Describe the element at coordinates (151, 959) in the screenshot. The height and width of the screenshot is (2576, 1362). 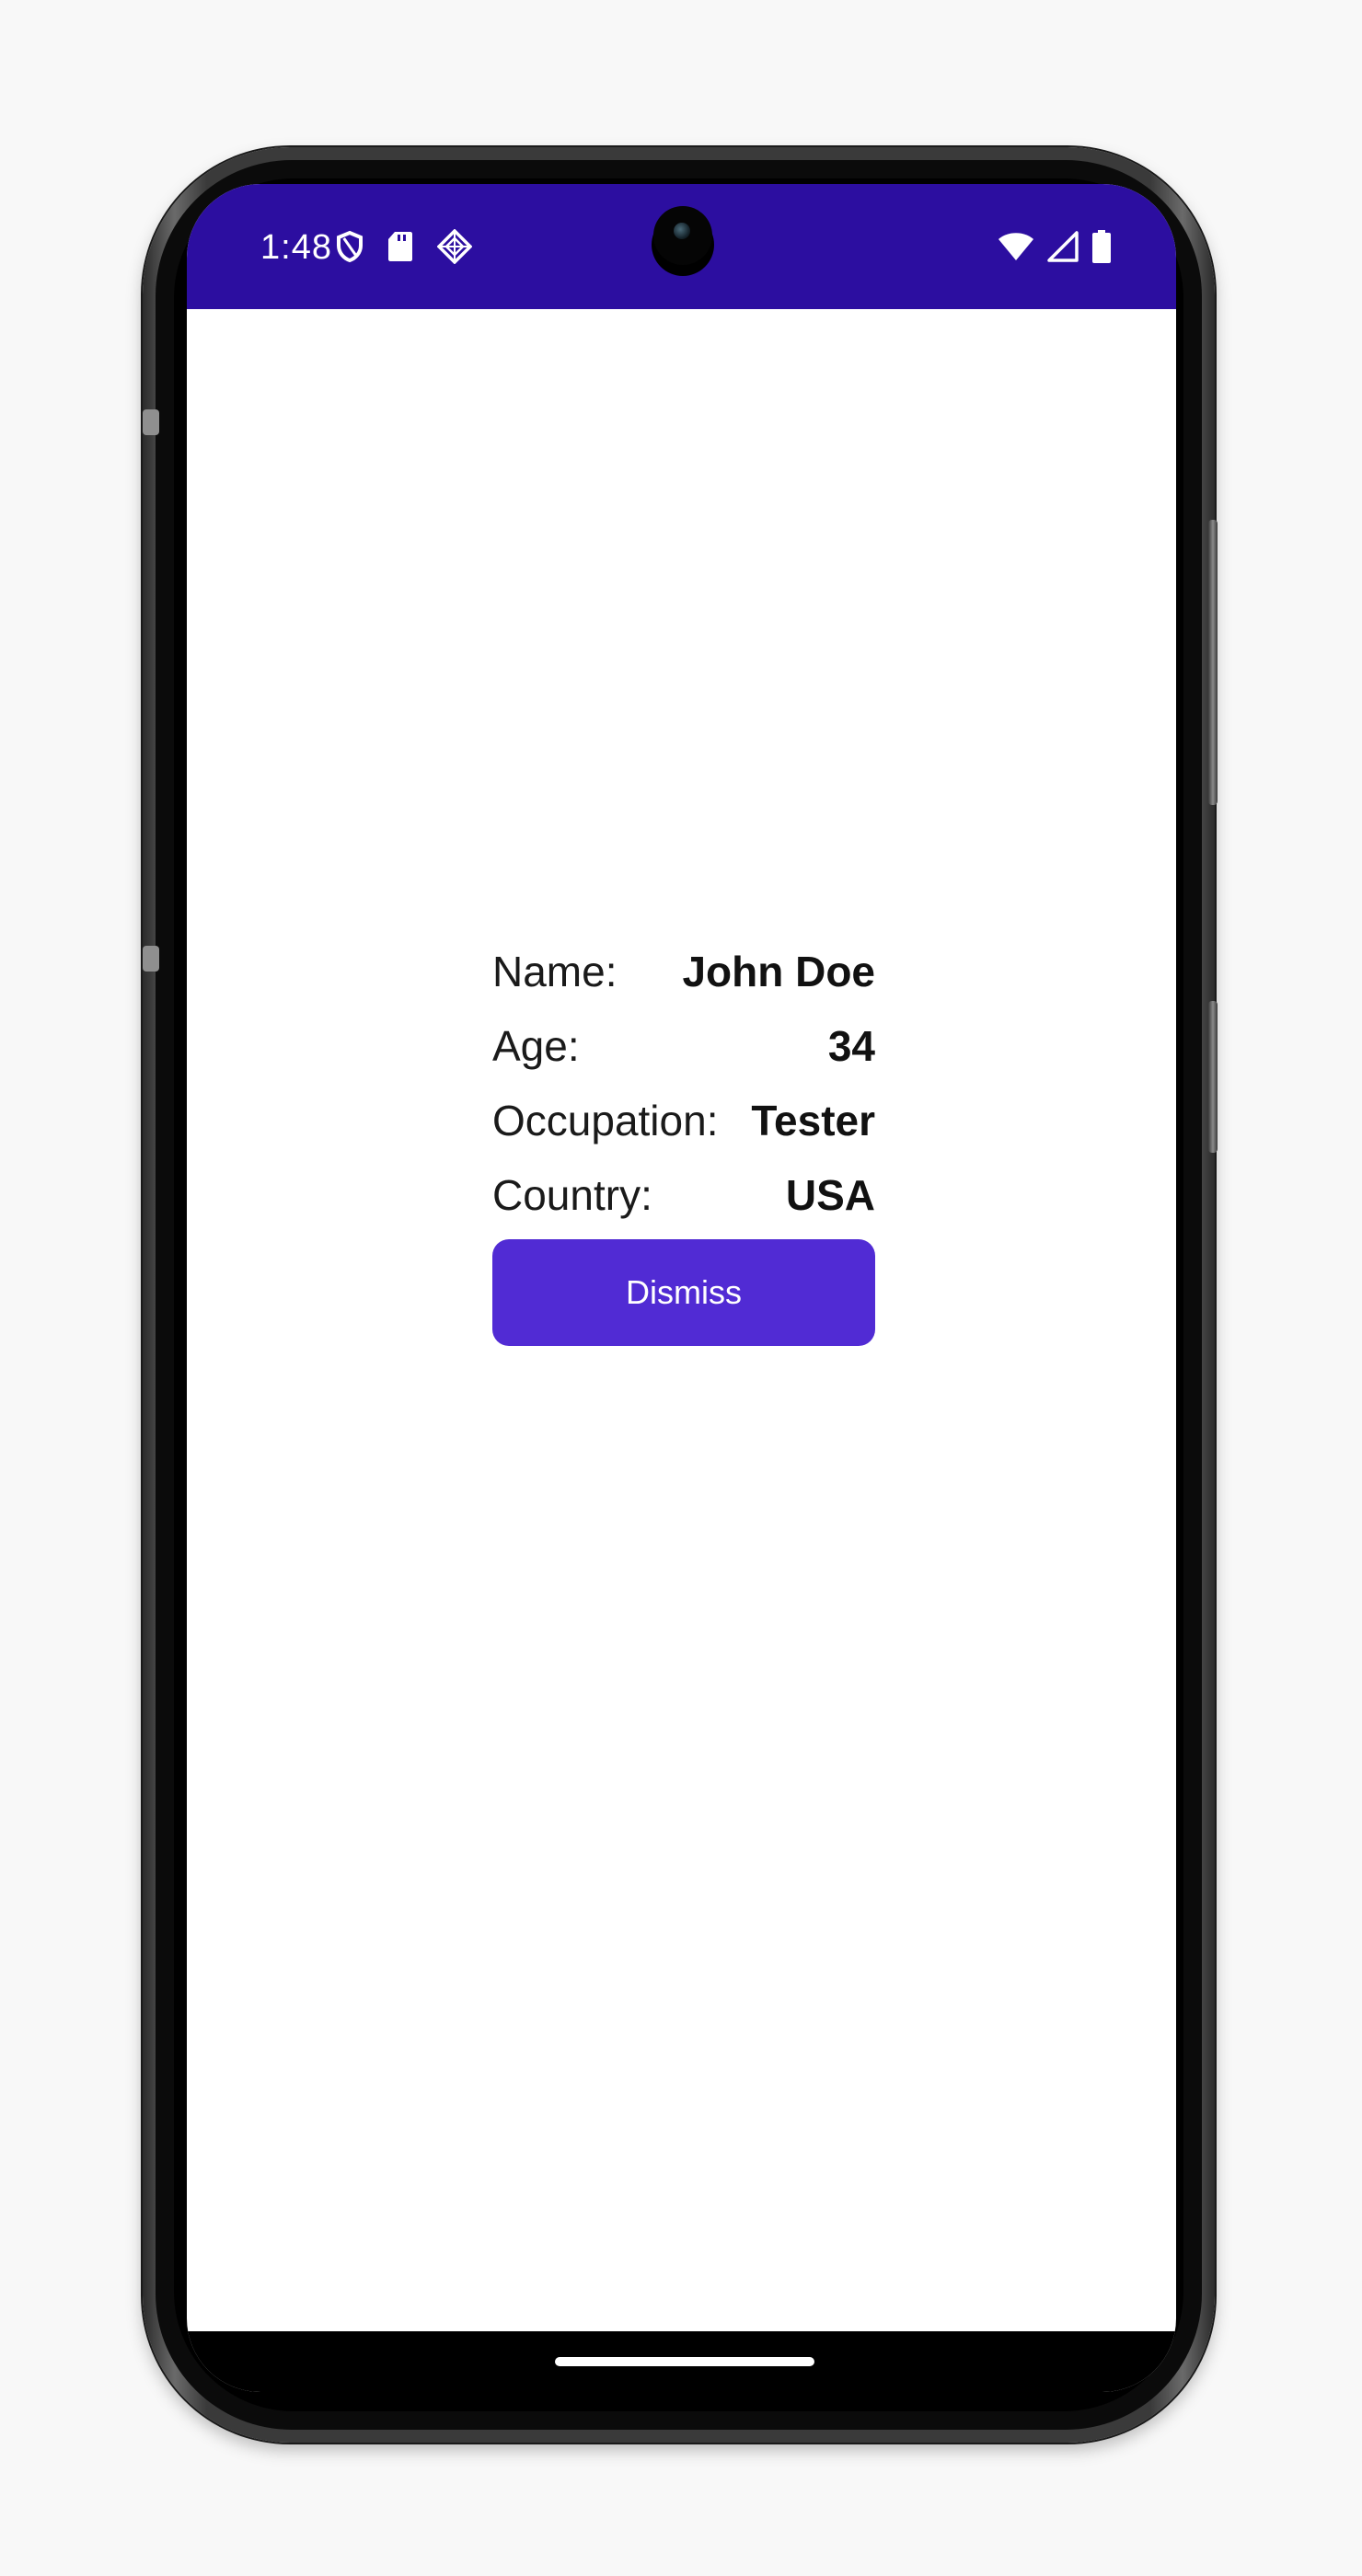
I see `side-notch-bottom` at that location.